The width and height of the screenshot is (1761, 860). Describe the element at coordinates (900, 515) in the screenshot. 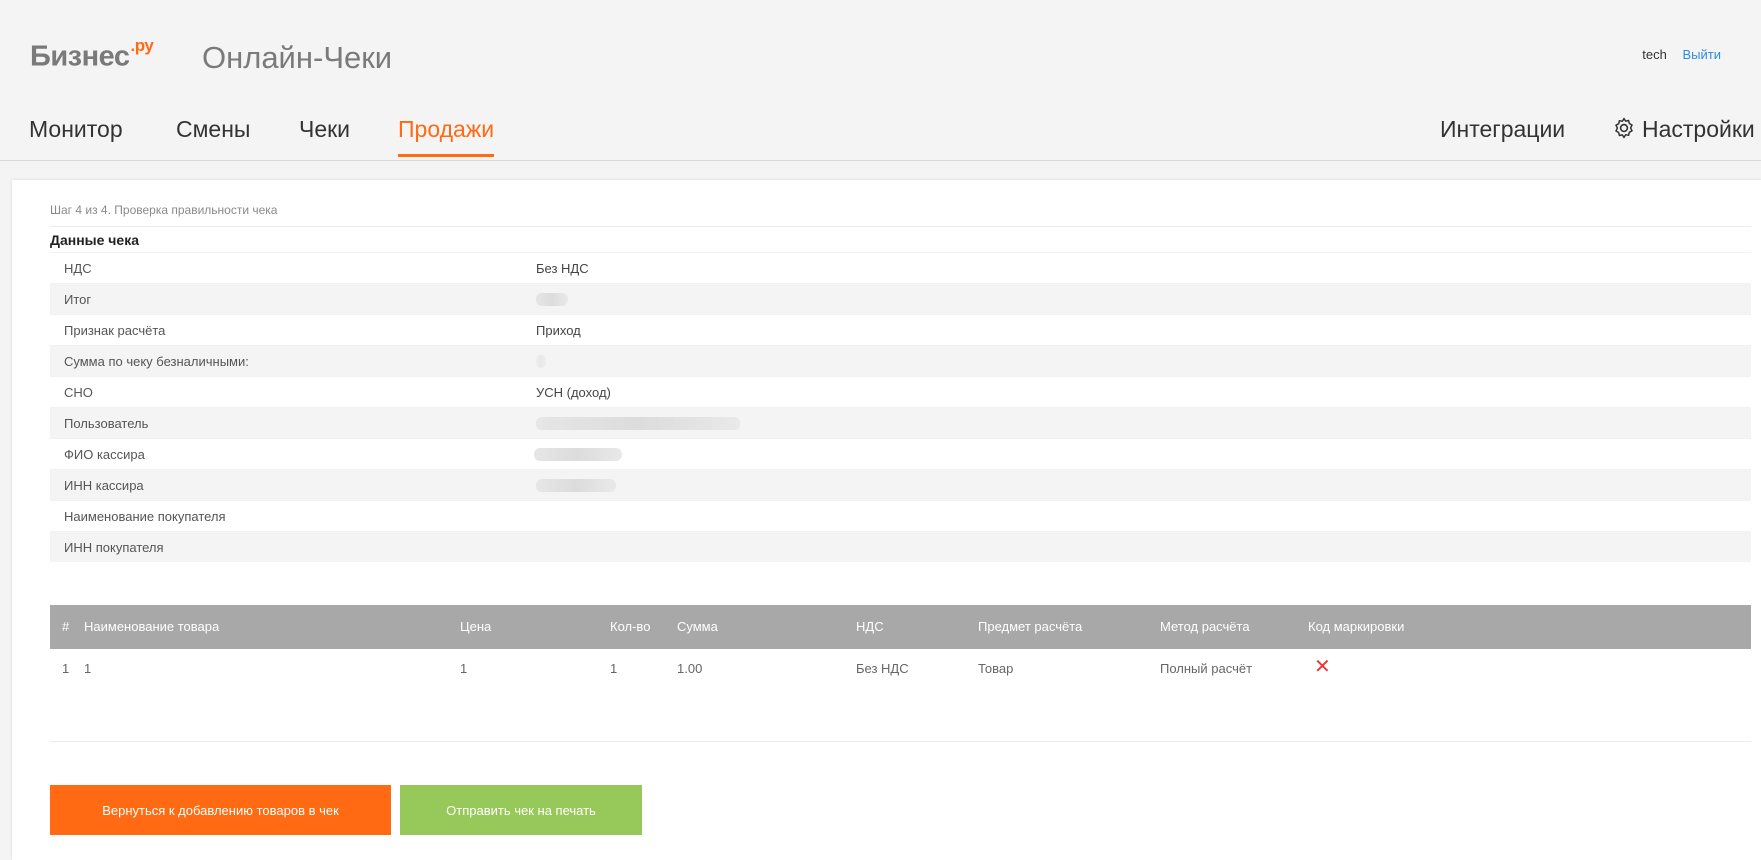

I see `detail-row-buyer-name: Наименование покупателя` at that location.